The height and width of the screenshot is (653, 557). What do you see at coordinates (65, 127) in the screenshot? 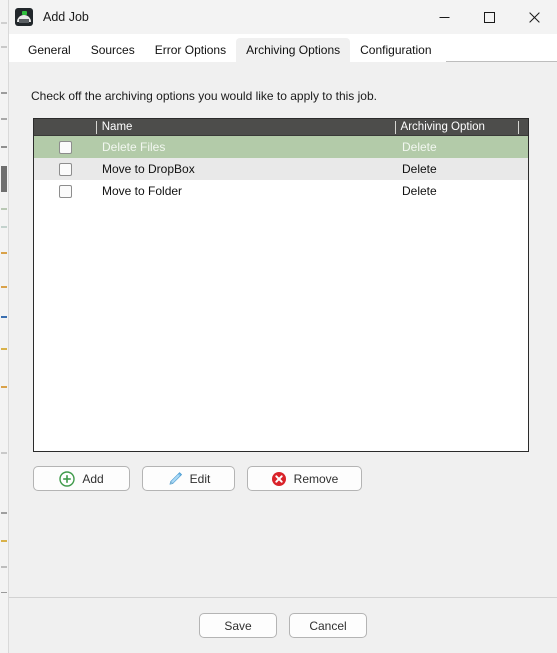
I see `column-header-checkbox` at bounding box center [65, 127].